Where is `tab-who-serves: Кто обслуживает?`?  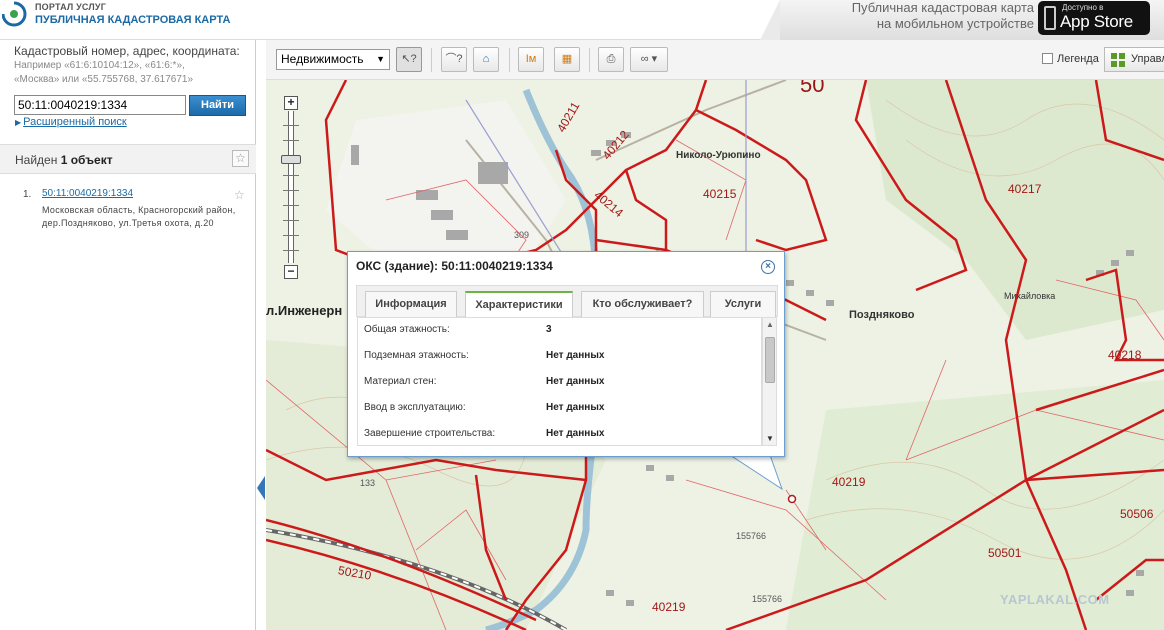
tab-who-serves: Кто обслуживает? is located at coordinates (642, 304).